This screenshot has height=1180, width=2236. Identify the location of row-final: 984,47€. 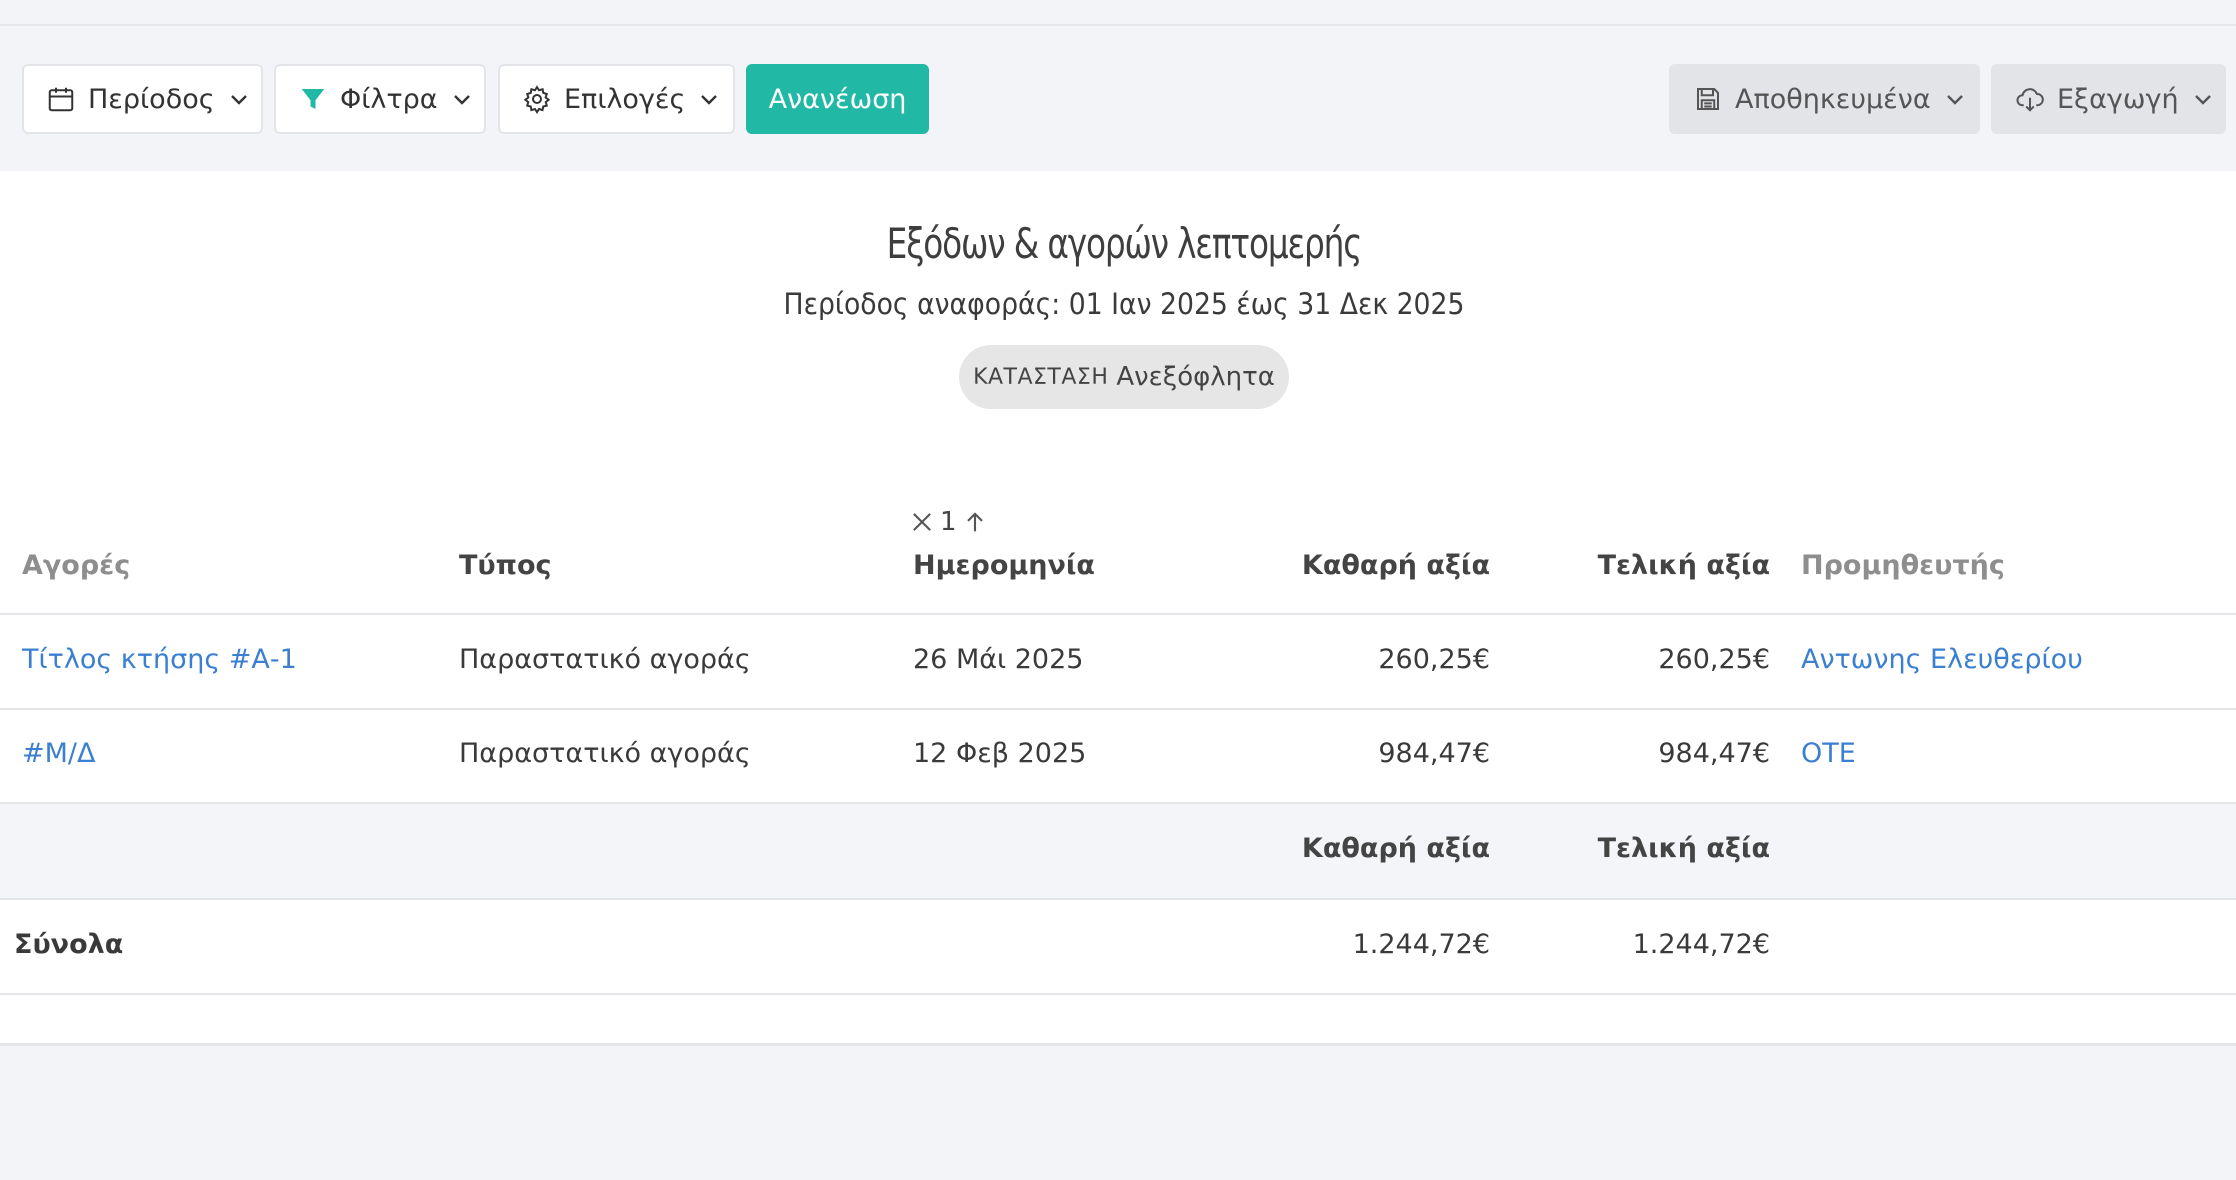
(1714, 753).